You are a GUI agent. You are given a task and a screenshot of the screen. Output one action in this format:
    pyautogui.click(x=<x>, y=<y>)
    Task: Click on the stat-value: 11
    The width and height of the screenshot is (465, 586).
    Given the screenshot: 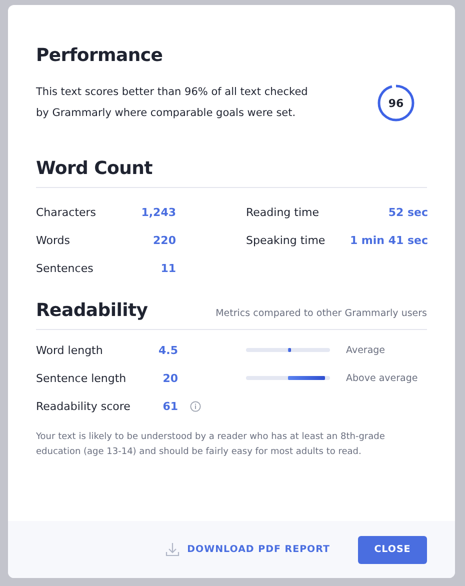 What is the action you would take?
    pyautogui.click(x=168, y=268)
    